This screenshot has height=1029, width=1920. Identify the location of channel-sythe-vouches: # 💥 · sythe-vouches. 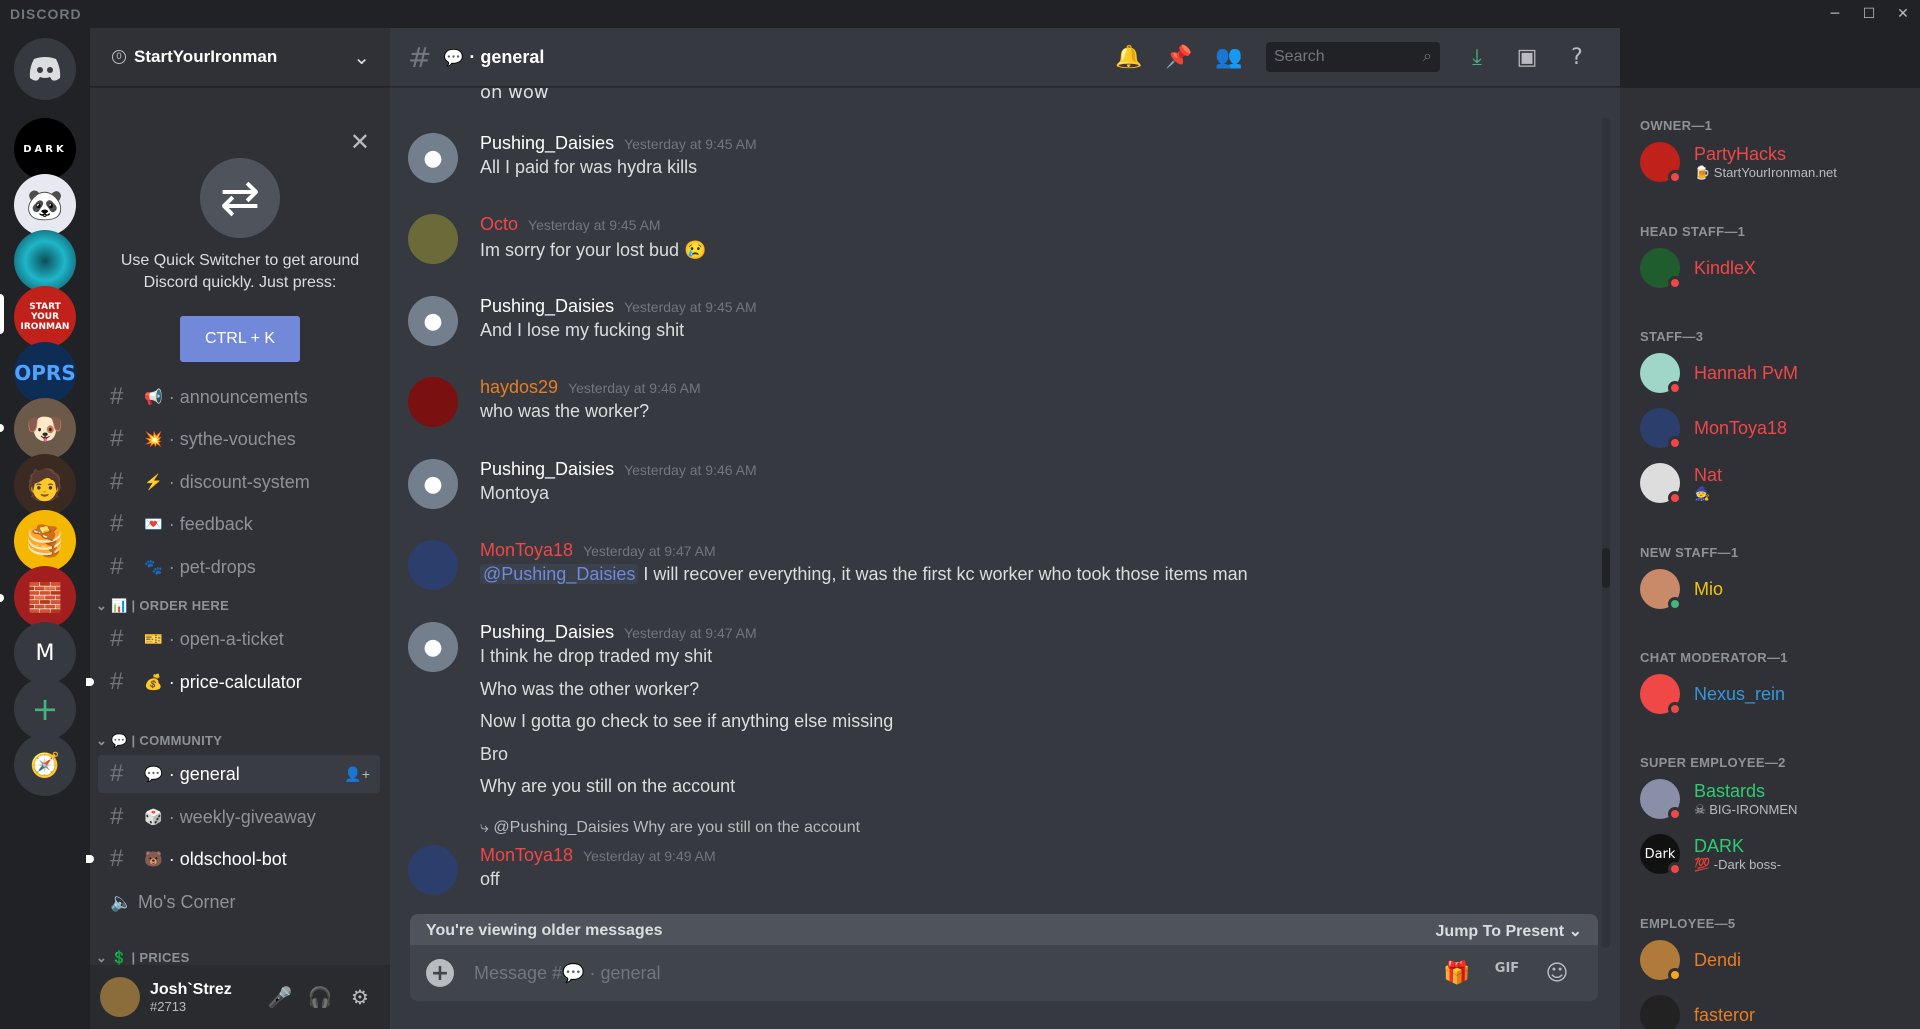
(239, 439).